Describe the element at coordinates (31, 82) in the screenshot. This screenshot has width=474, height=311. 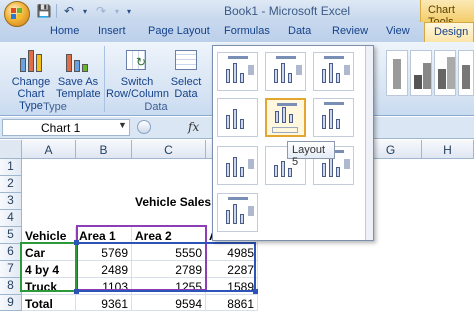
I see `change-chart-type-label-1: Change` at that location.